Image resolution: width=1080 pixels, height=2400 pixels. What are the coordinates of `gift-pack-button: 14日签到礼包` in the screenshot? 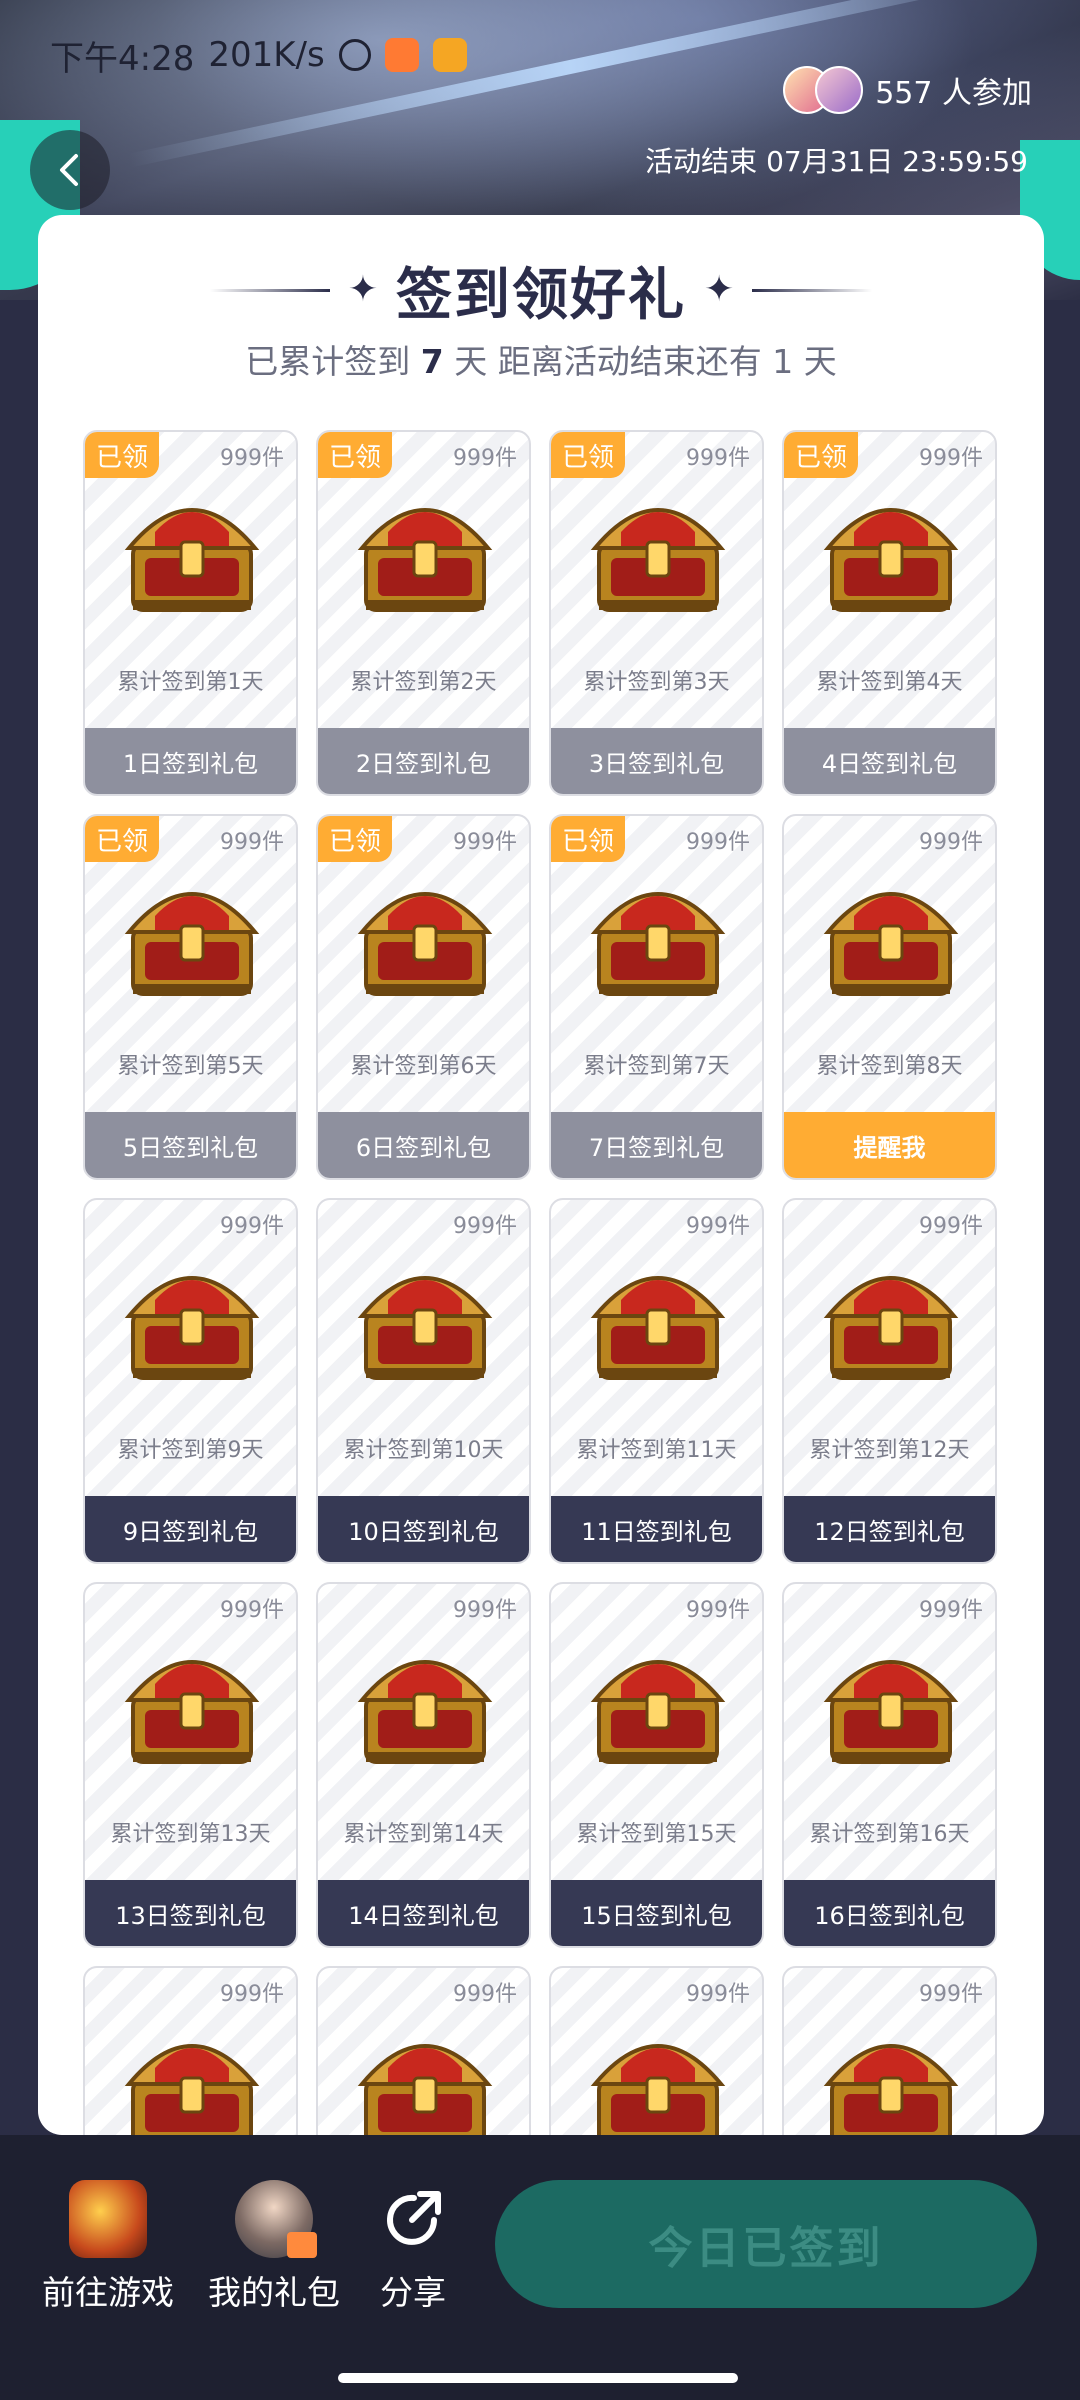 It's located at (423, 1913).